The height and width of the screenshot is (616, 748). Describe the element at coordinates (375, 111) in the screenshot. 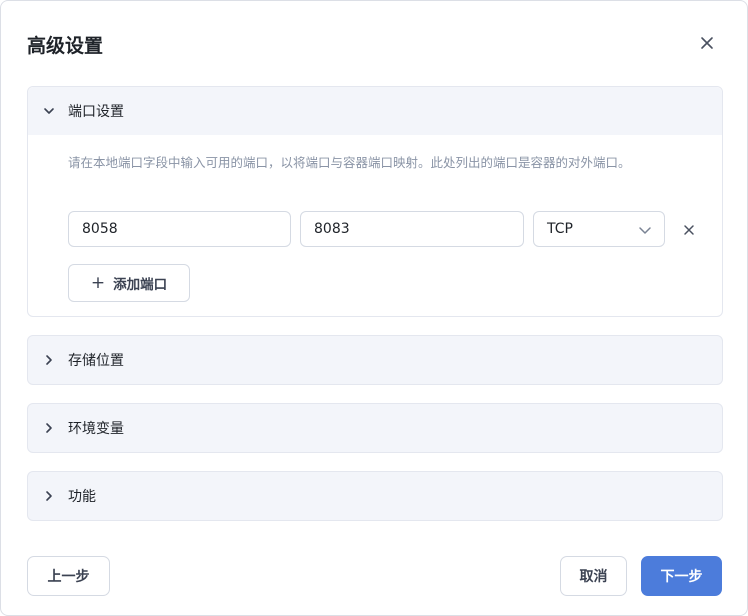

I see `section-header-ports: 端口设置` at that location.